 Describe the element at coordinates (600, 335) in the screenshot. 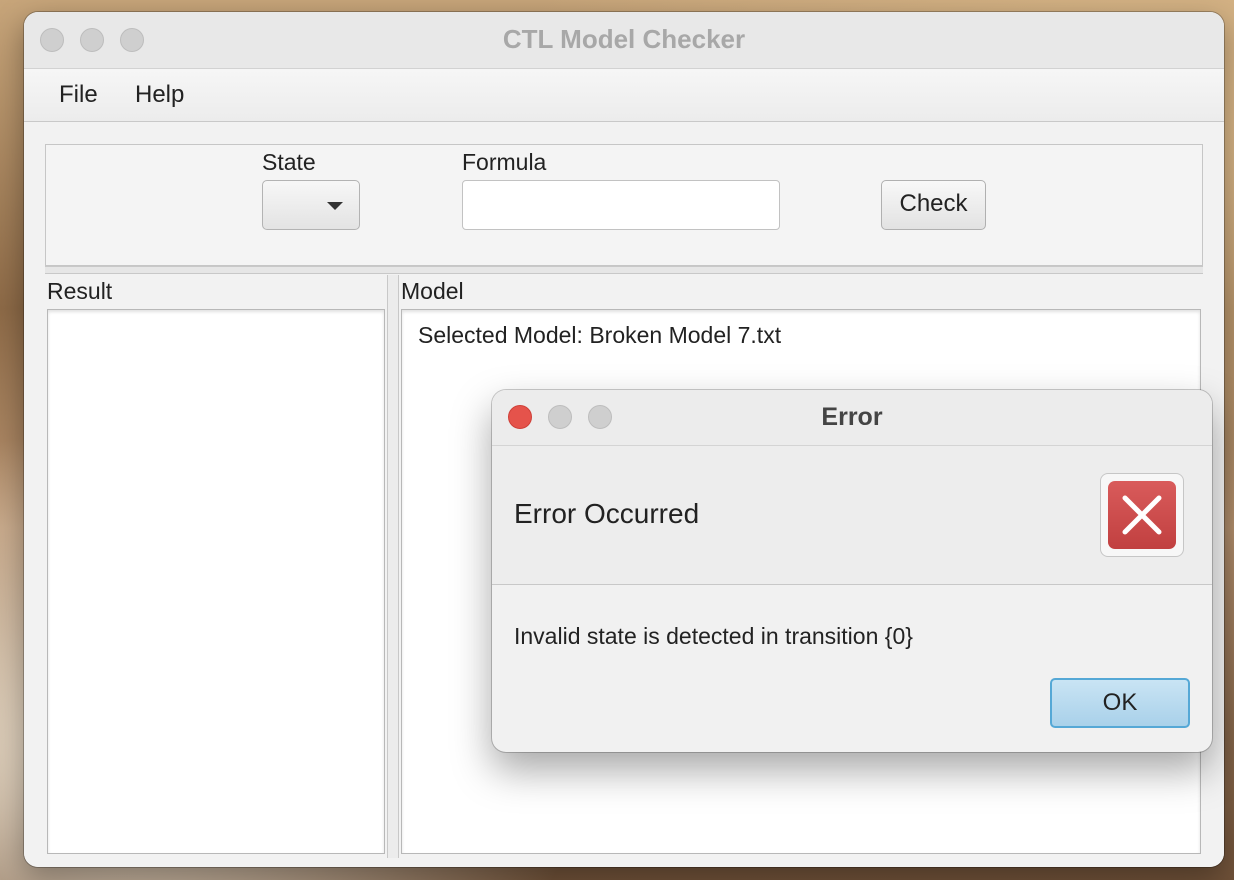

I see `selected-model-text: Selected Model: Broken Model 7.txt` at that location.